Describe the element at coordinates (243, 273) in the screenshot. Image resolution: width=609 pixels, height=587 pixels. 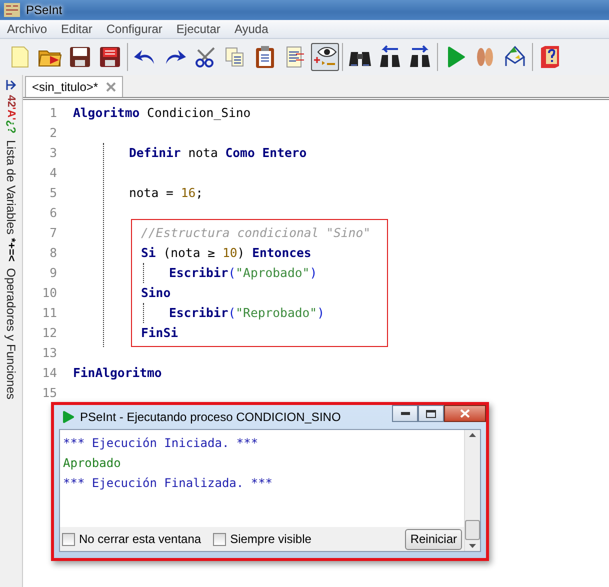
I see `code-line: Escribir("Aprobado")` at that location.